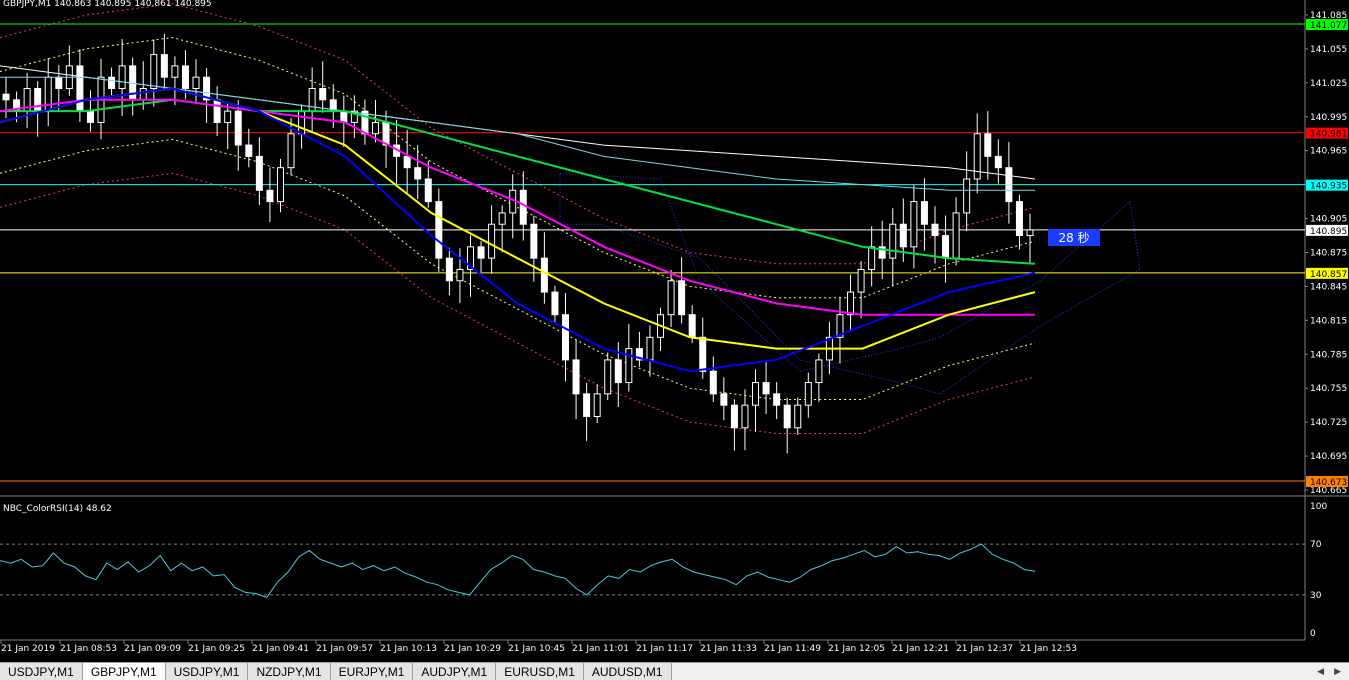 This screenshot has width=1349, height=680. Describe the element at coordinates (1328, 220) in the screenshot. I see `price-tick-label: 140.905` at that location.